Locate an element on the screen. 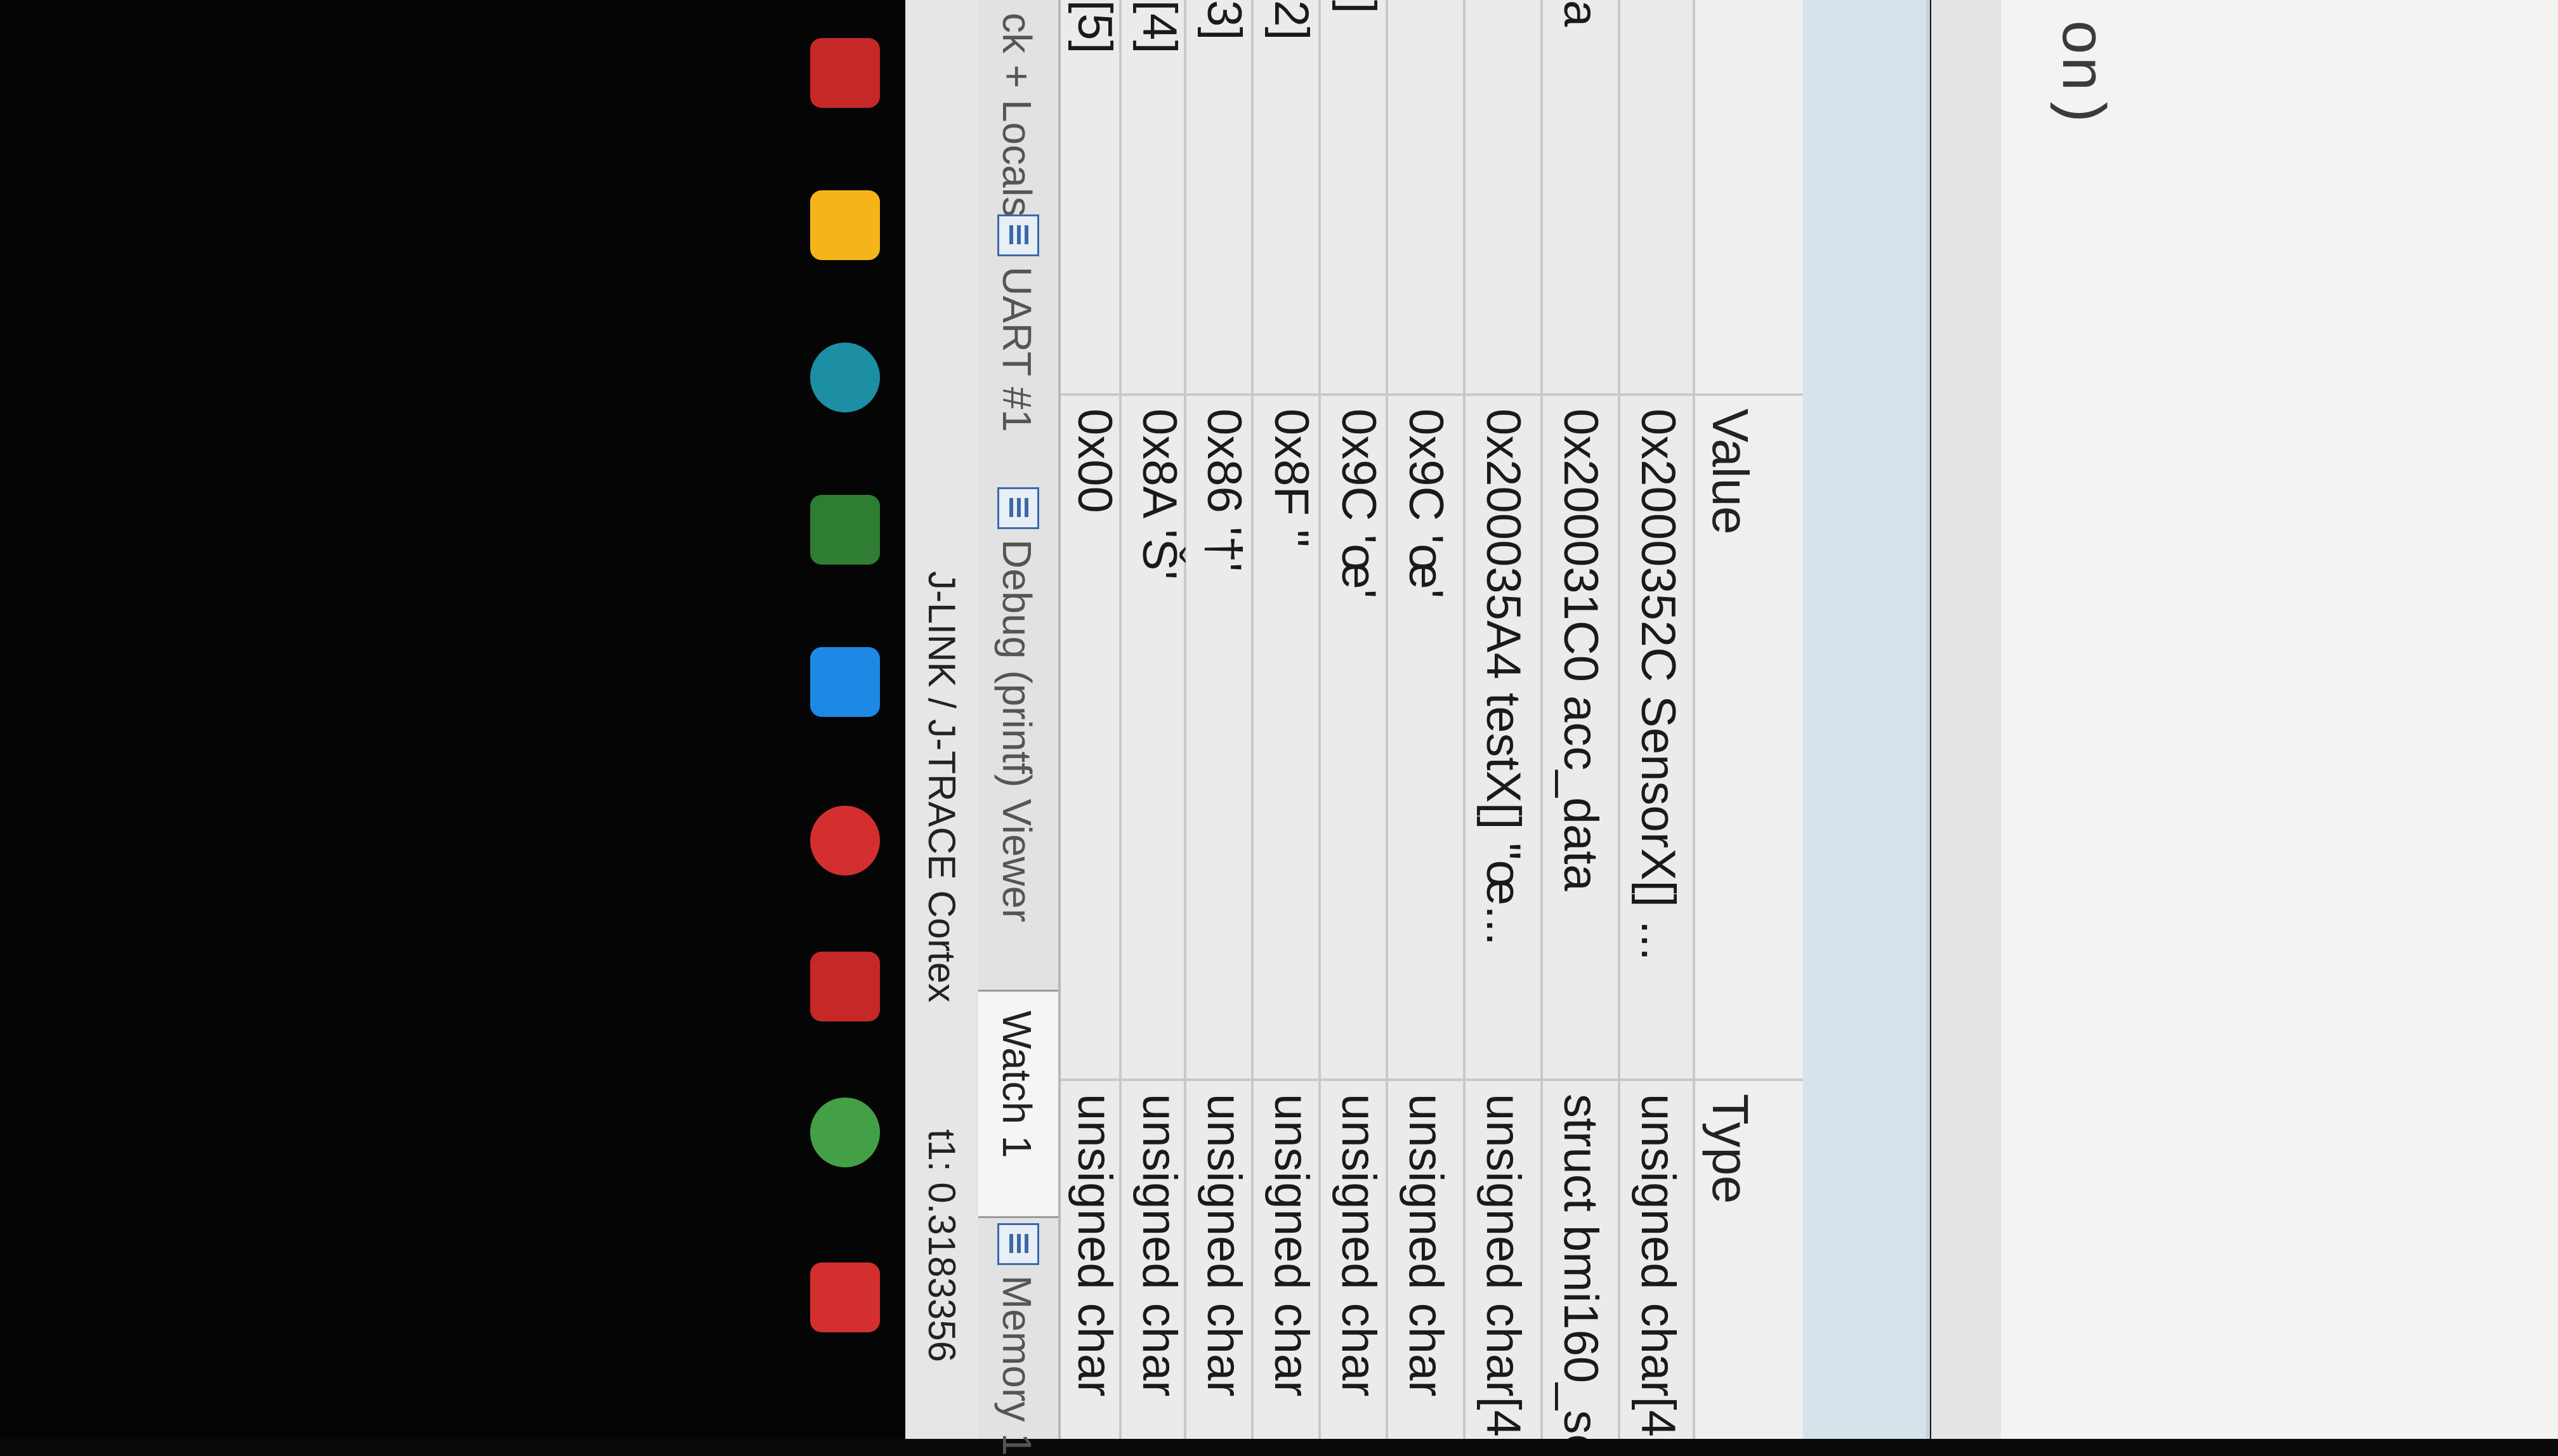 The height and width of the screenshot is (1456, 2558). tab-memory-1: Memory 1 is located at coordinates (1017, 1337).